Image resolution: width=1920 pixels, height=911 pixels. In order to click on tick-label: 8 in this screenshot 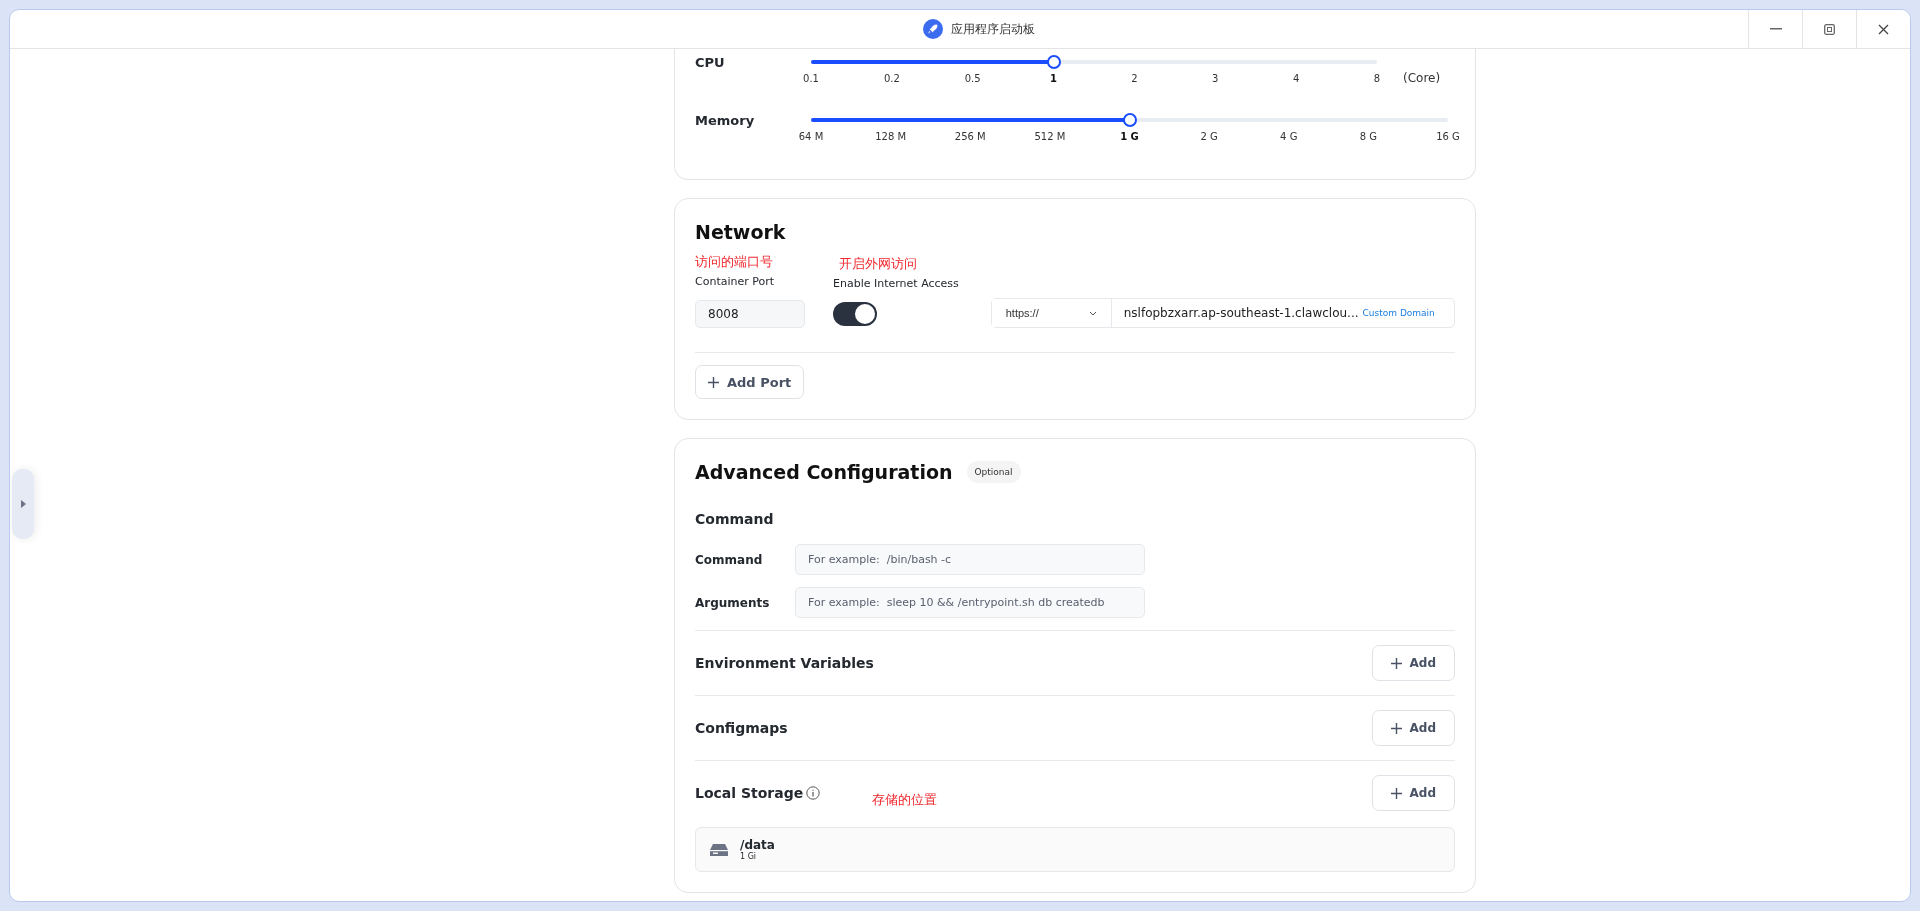, I will do `click(1377, 78)`.